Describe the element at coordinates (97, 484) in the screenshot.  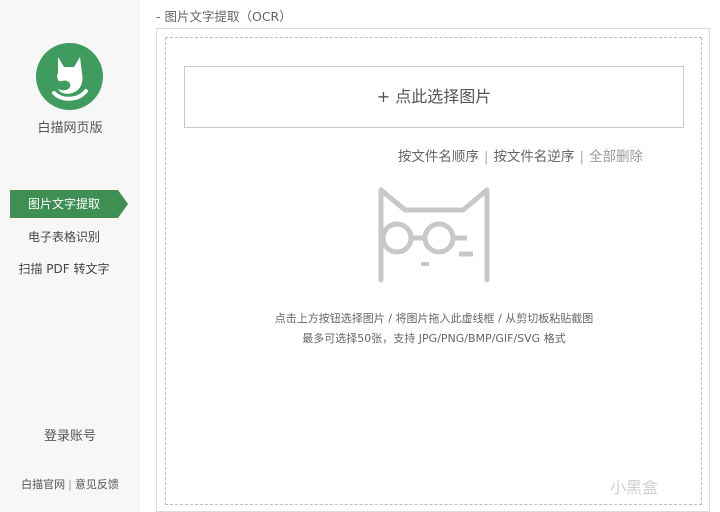
I see `feedback-link: 意见反馈` at that location.